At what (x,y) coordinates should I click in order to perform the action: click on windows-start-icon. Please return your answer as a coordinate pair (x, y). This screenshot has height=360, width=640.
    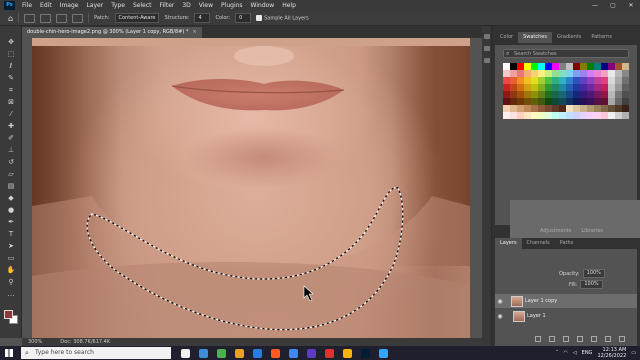
    Looking at the image, I should click on (9, 353).